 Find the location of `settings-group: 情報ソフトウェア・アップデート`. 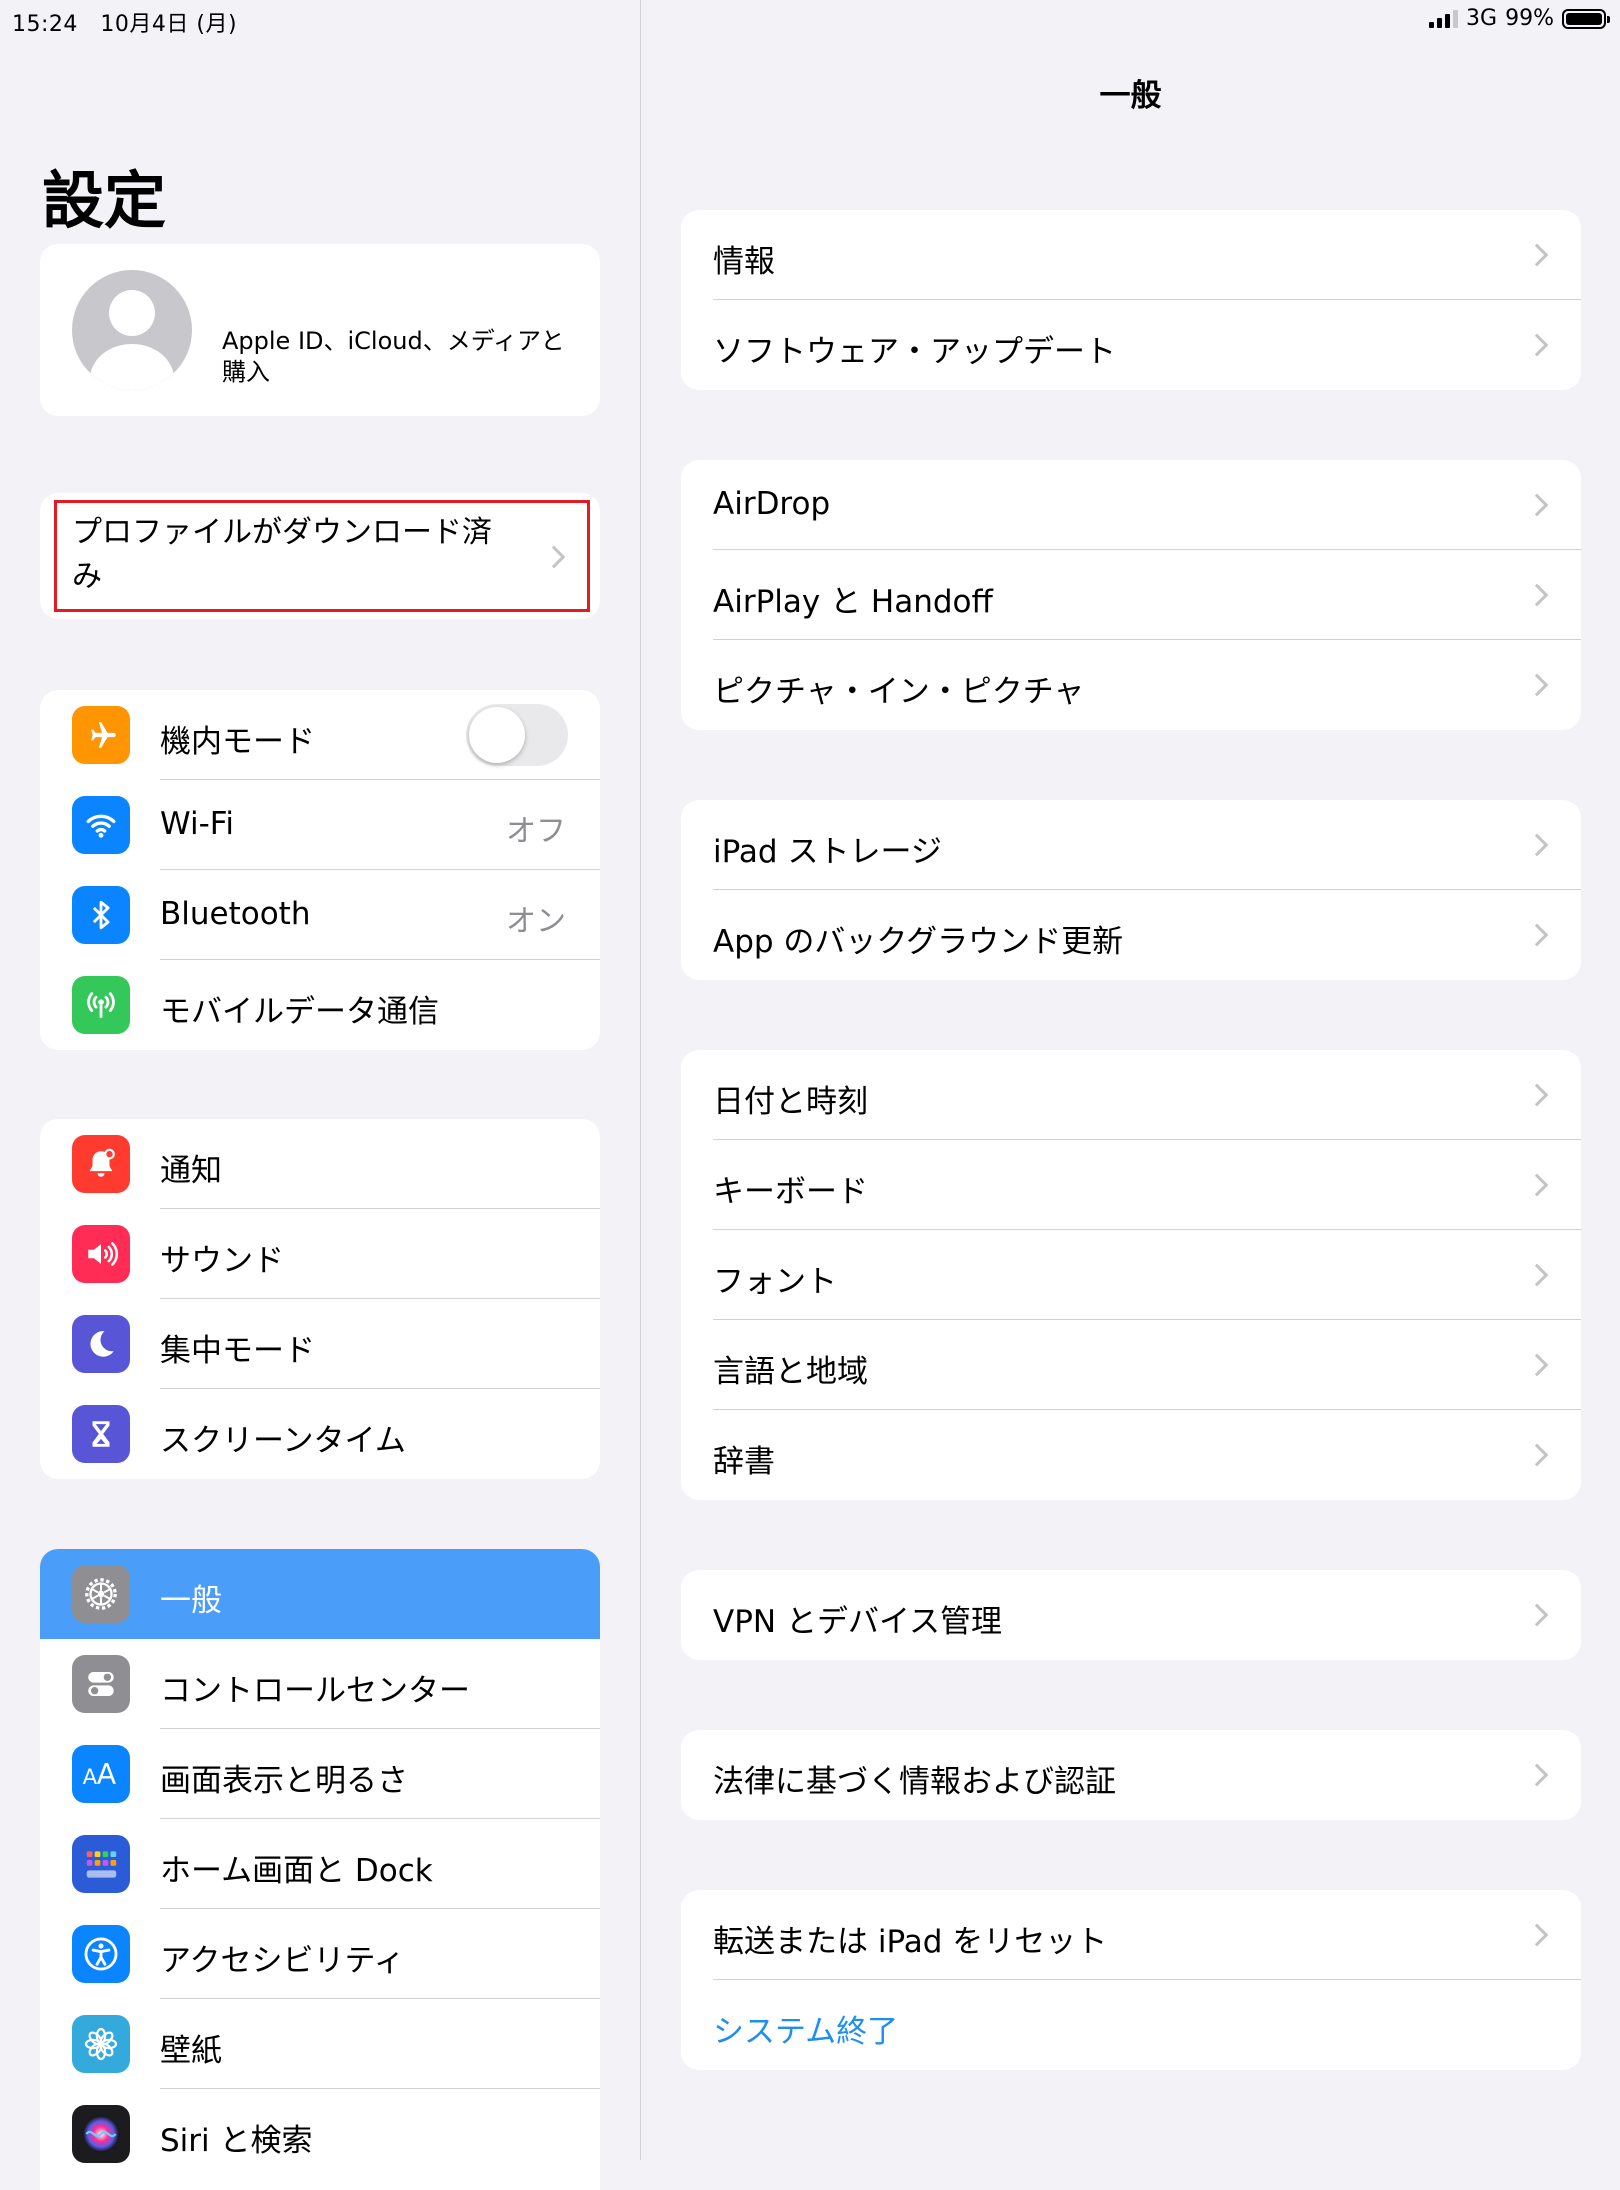

settings-group: 情報ソフトウェア・アップデート is located at coordinates (1131, 300).